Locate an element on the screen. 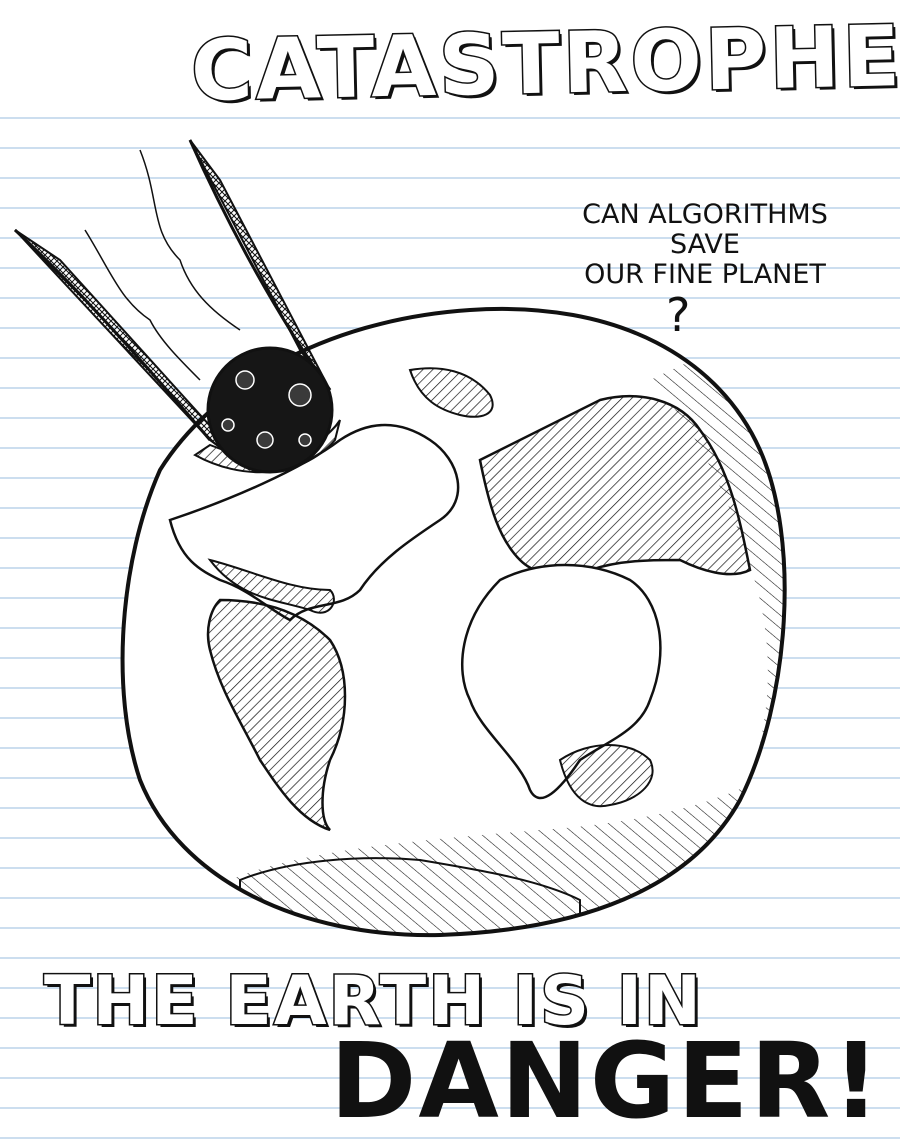 This screenshot has width=900, height=1144. question-text: CAN ALGORITHMS SAVE OUR FINE PLANET is located at coordinates (705, 245).